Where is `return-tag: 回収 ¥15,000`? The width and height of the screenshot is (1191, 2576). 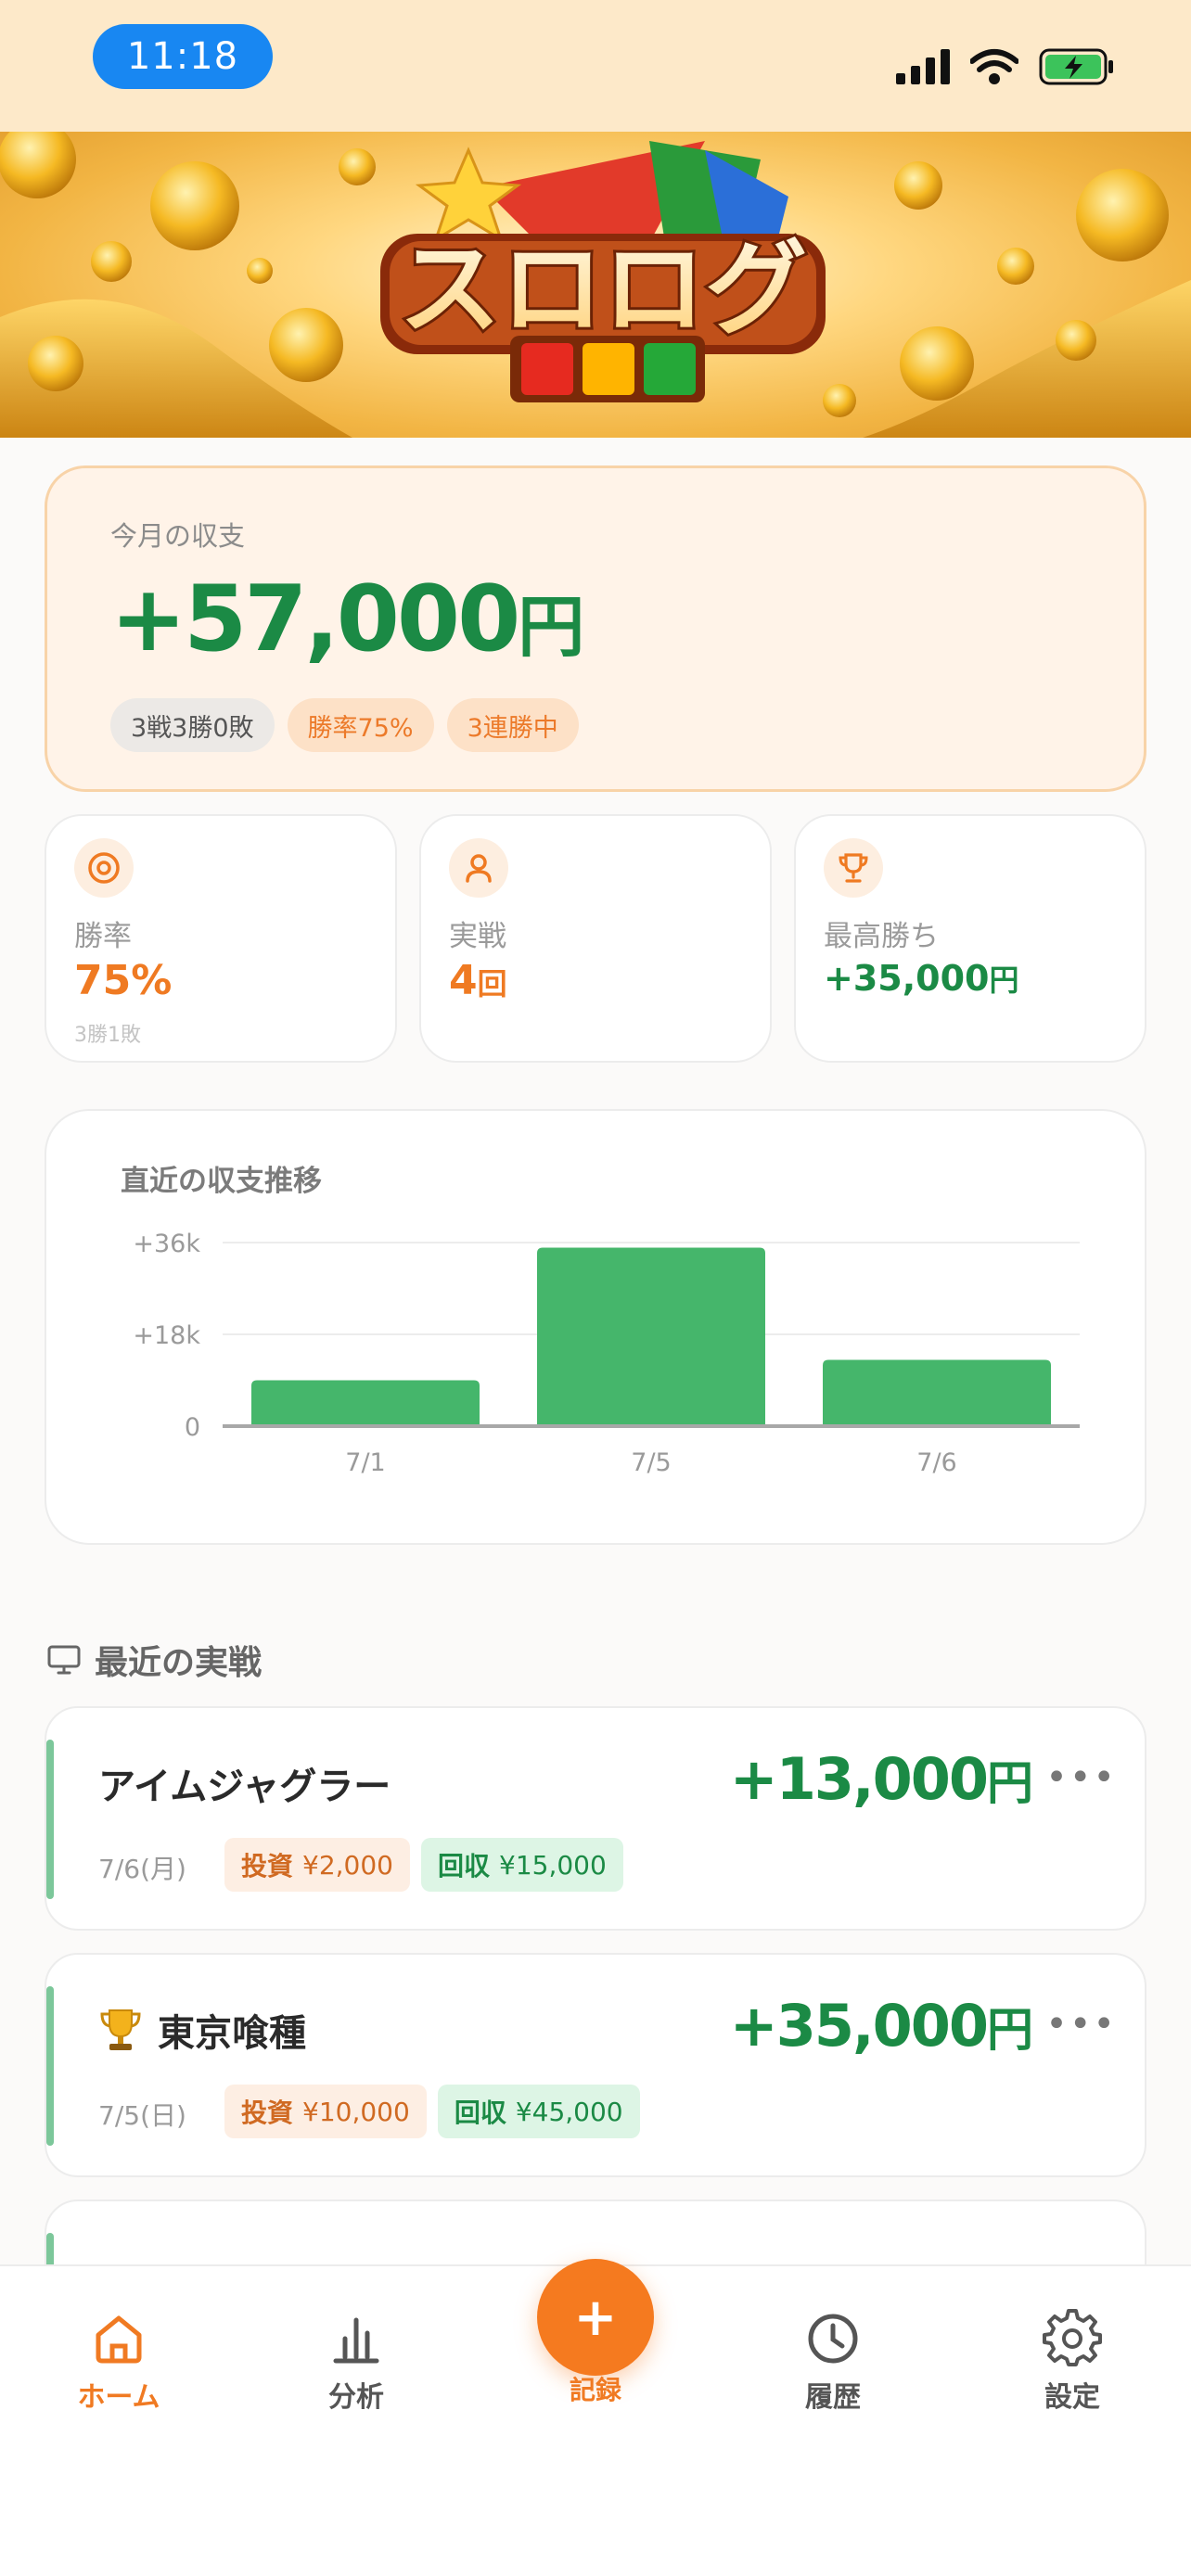 return-tag: 回収 ¥15,000 is located at coordinates (522, 1865).